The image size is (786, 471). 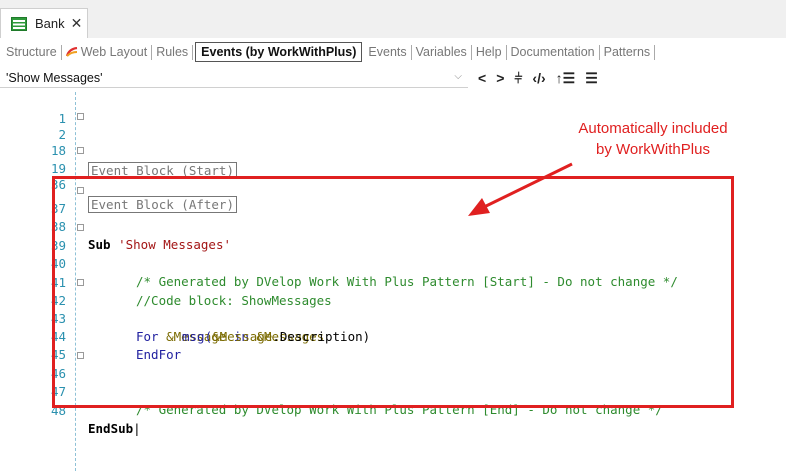 What do you see at coordinates (653, 149) in the screenshot?
I see `annotation-line-2: by WorkWithPlus` at bounding box center [653, 149].